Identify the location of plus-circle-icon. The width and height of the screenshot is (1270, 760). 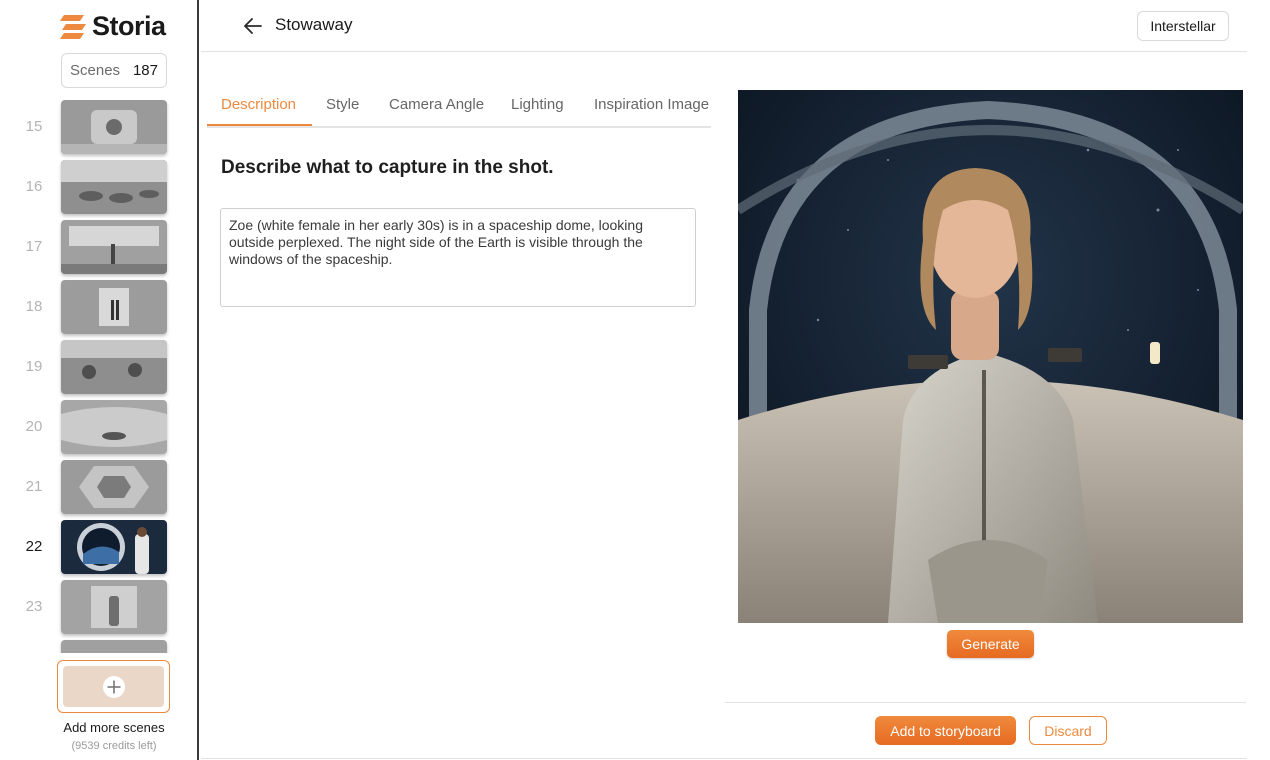
(113, 686).